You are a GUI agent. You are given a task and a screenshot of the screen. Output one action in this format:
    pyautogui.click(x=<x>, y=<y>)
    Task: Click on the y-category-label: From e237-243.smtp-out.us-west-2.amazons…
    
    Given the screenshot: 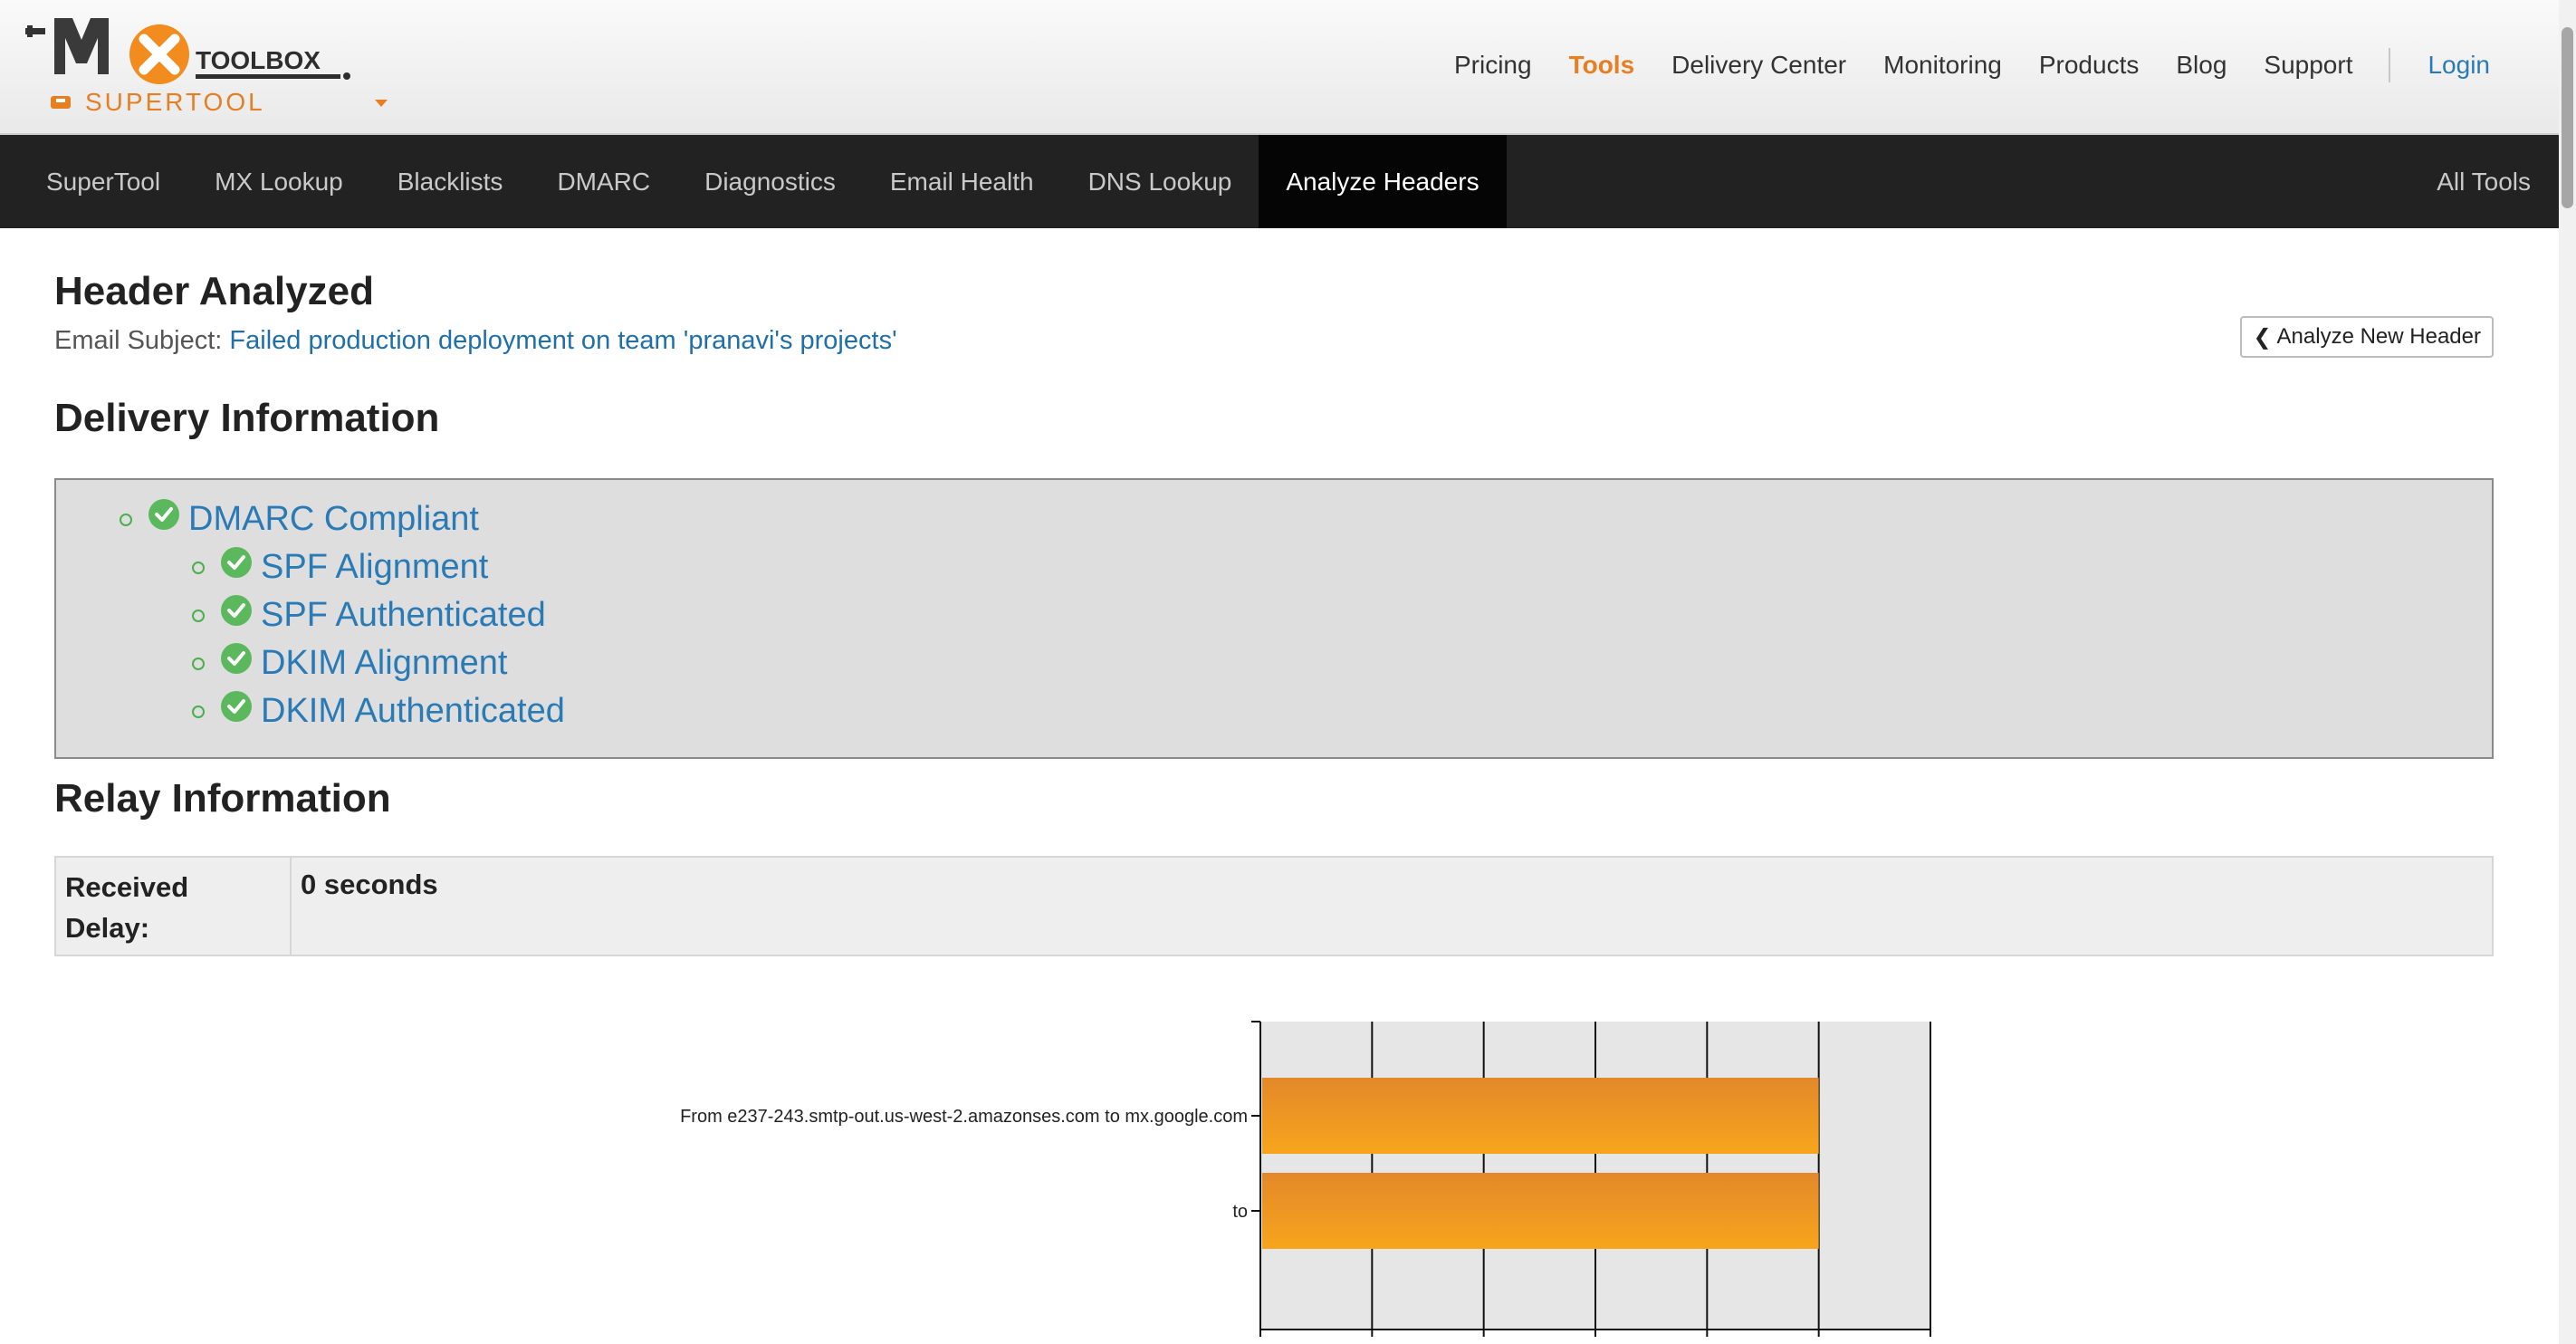 What is the action you would take?
    pyautogui.click(x=964, y=1117)
    